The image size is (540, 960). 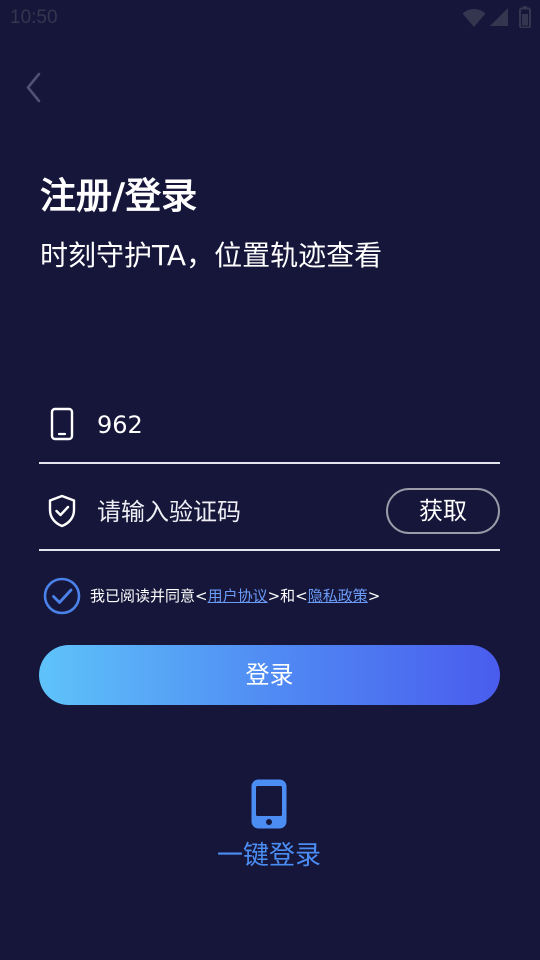 What do you see at coordinates (338, 596) in the screenshot?
I see `privacy-policy-link: 隐私政策` at bounding box center [338, 596].